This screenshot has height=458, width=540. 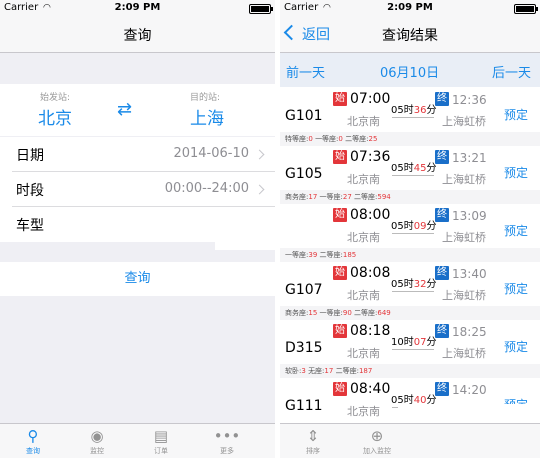 What do you see at coordinates (370, 157) in the screenshot?
I see `departure-time: 07:36` at bounding box center [370, 157].